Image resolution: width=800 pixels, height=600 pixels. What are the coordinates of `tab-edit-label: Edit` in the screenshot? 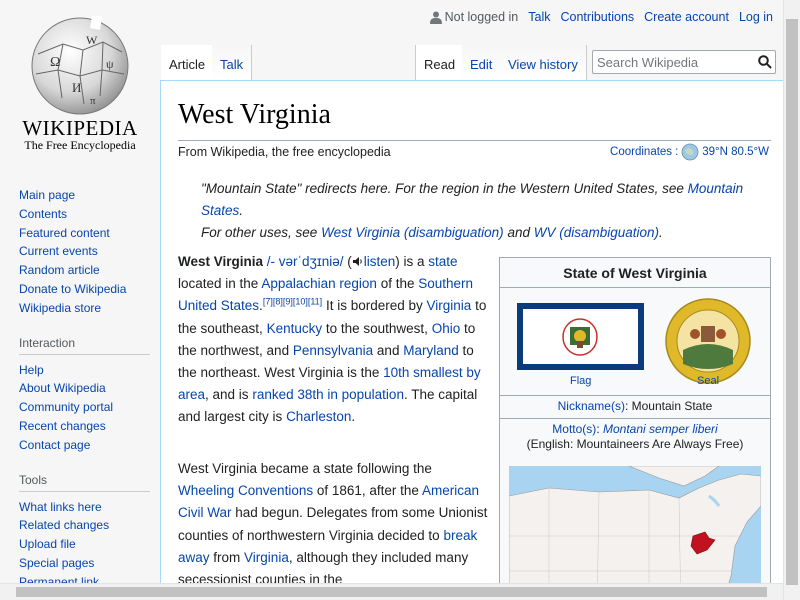 It's located at (481, 64).